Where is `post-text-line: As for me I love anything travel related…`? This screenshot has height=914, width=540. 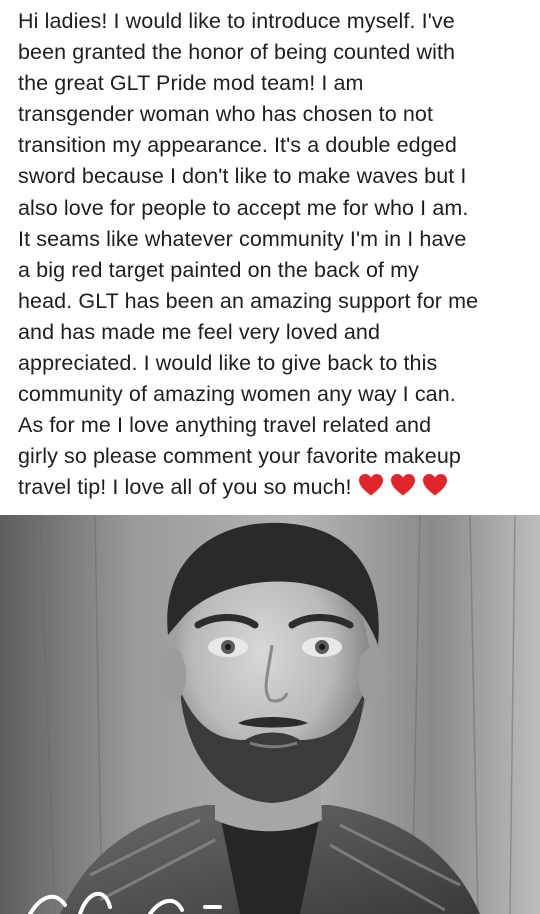 post-text-line: As for me I love anything travel related… is located at coordinates (225, 425).